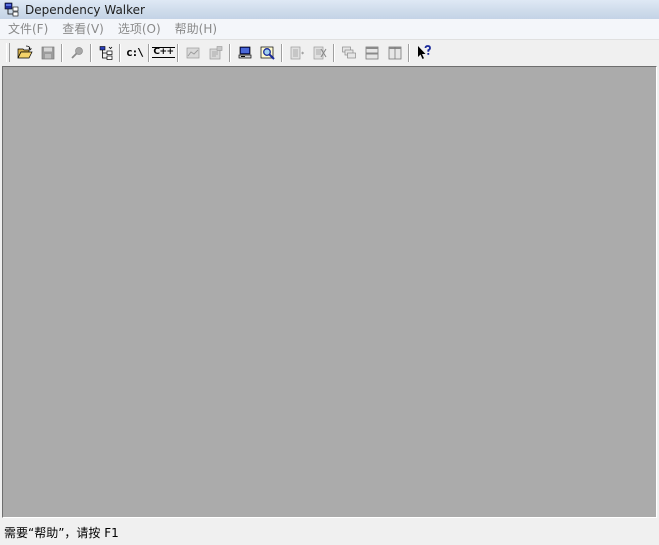 The height and width of the screenshot is (545, 659). I want to click on list-collapse-icon, so click(320, 53).